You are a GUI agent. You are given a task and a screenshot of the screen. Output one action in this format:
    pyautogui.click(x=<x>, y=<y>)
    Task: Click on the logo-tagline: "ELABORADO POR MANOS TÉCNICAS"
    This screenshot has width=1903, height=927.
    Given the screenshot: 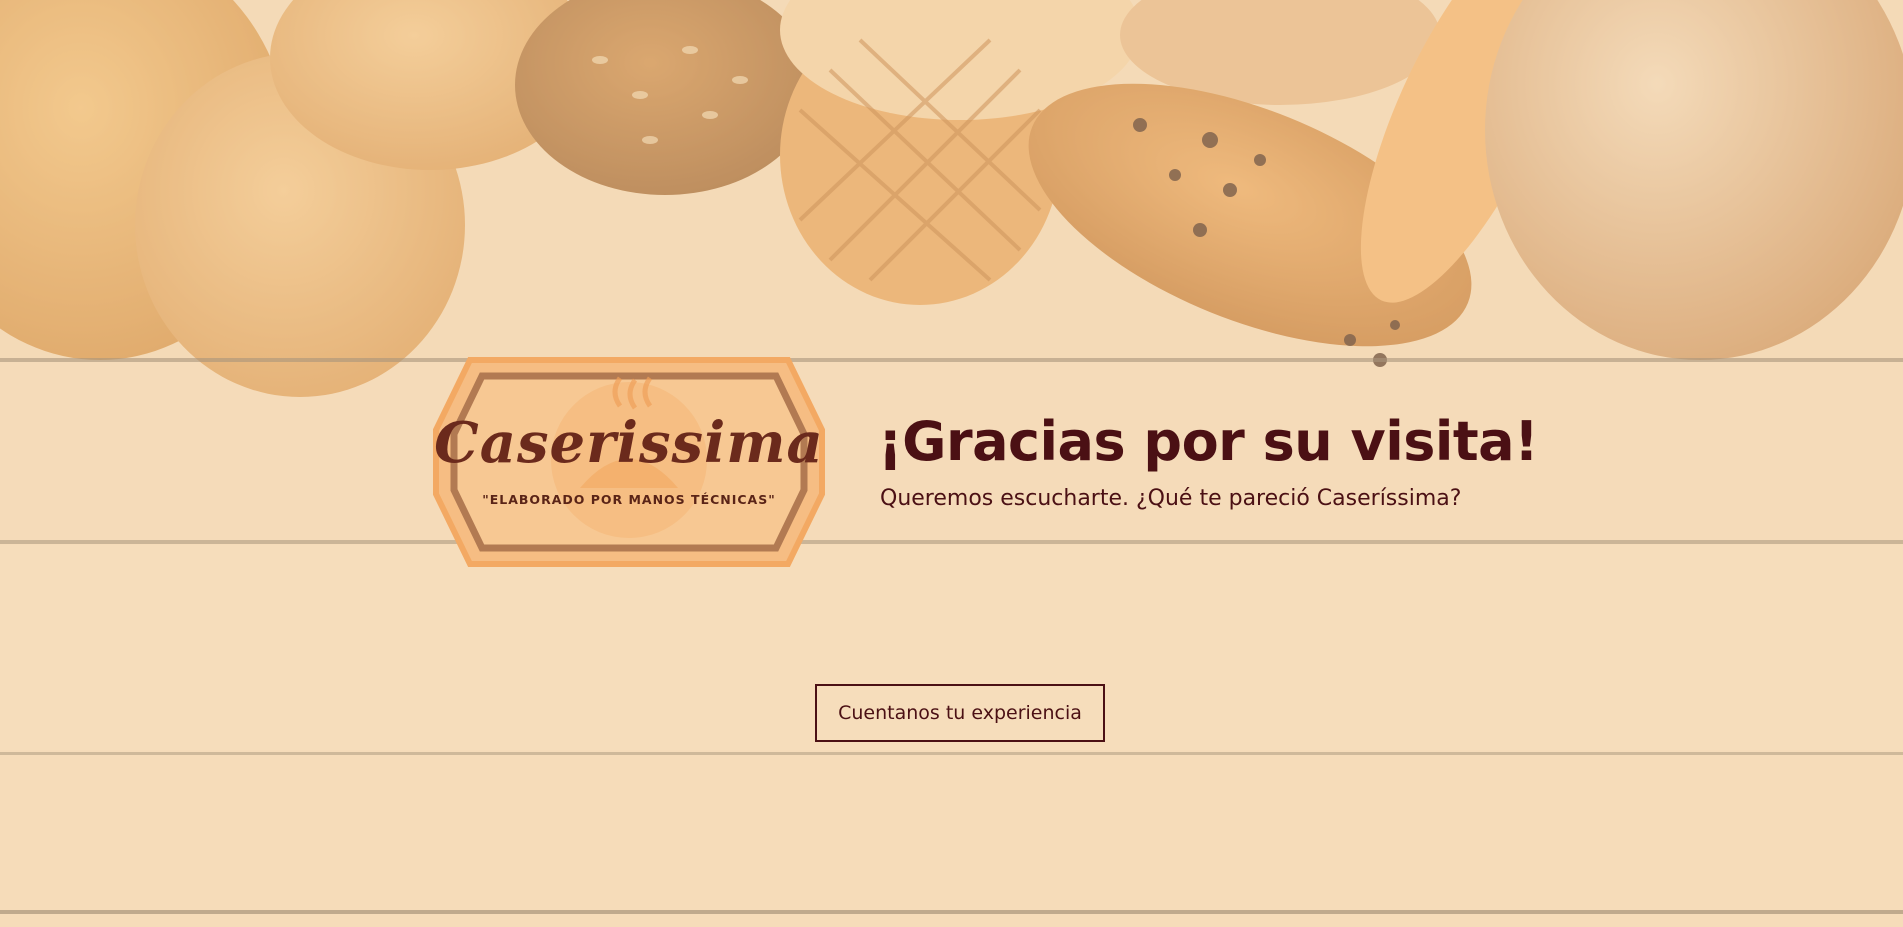 What is the action you would take?
    pyautogui.click(x=629, y=499)
    